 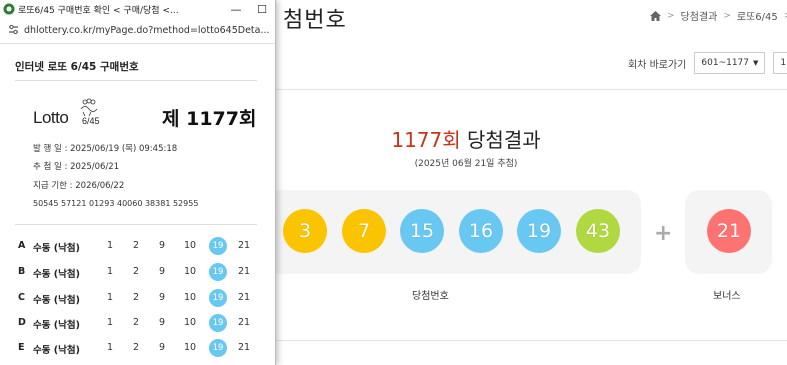 What do you see at coordinates (21, 347) in the screenshot?
I see `game-letter: E` at bounding box center [21, 347].